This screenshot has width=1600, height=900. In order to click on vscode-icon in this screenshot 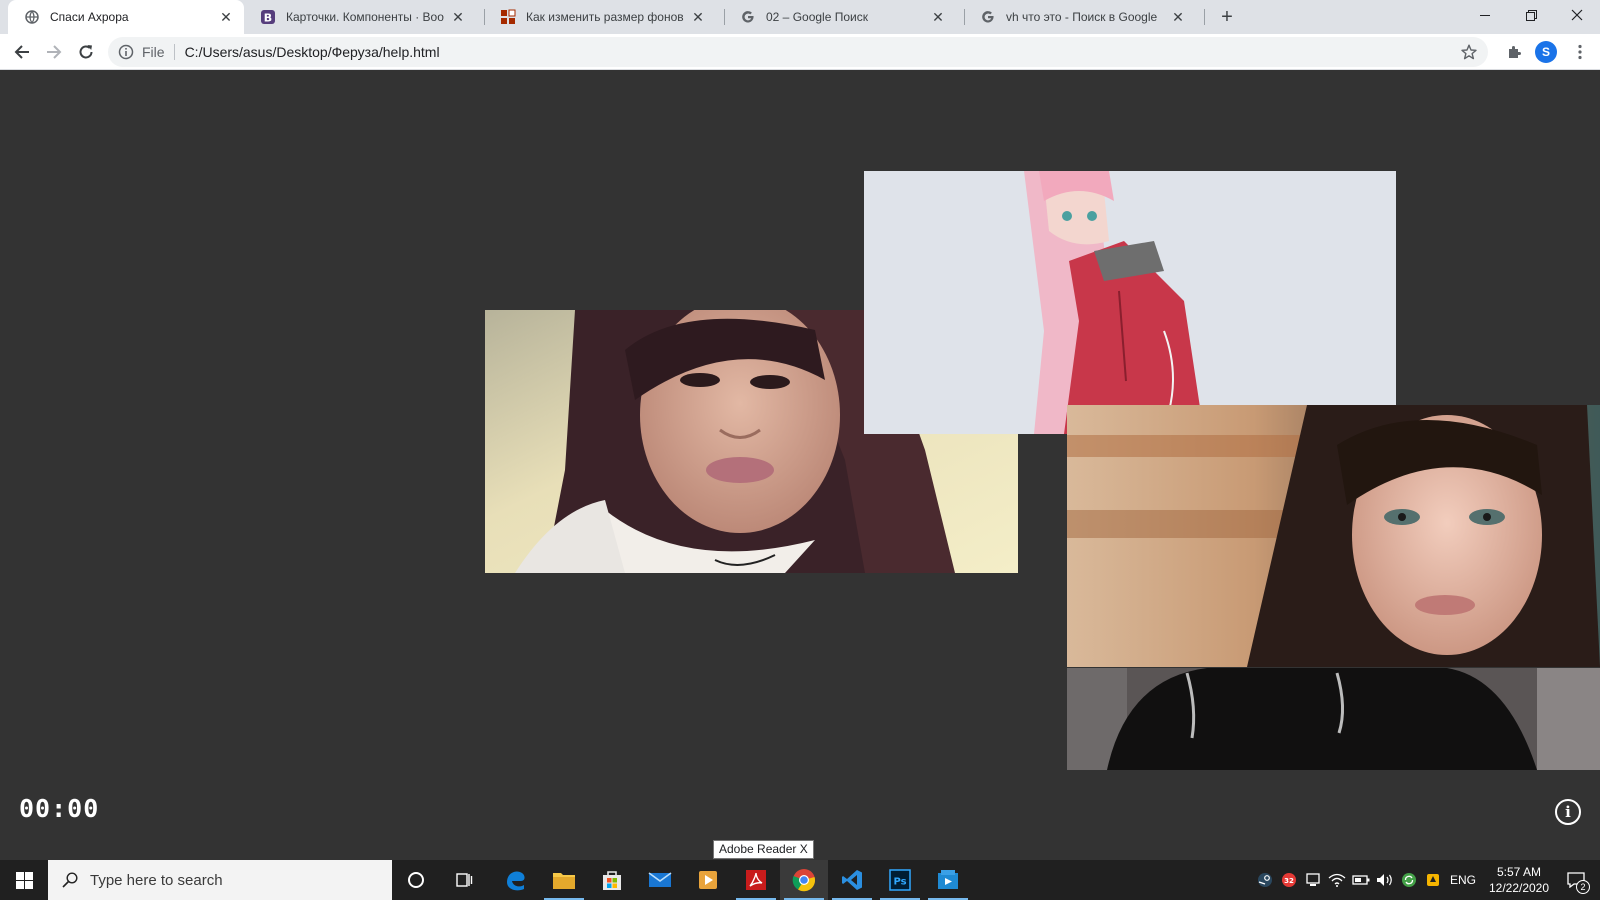, I will do `click(852, 880)`.